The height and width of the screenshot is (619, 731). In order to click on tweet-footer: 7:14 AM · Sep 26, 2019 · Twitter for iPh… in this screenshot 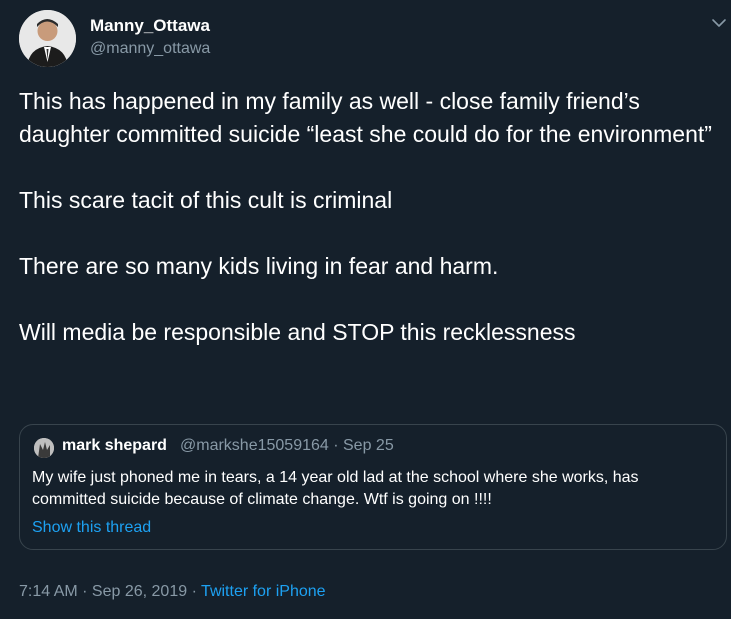, I will do `click(172, 592)`.